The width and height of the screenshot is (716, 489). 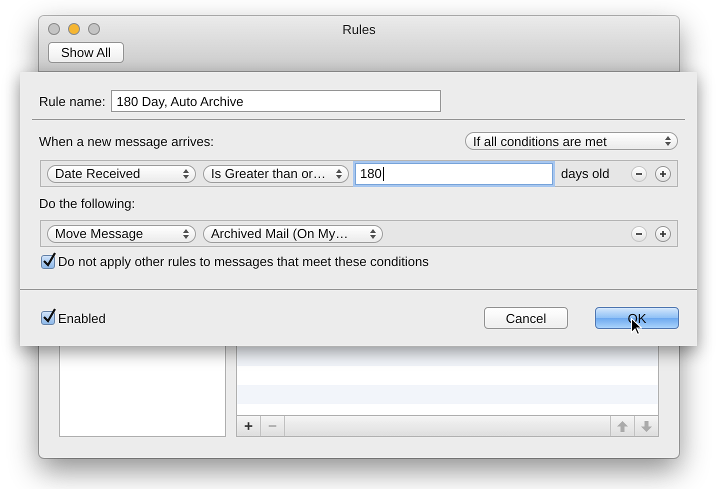 I want to click on trigger-label: When a new message arrives:, so click(x=126, y=141).